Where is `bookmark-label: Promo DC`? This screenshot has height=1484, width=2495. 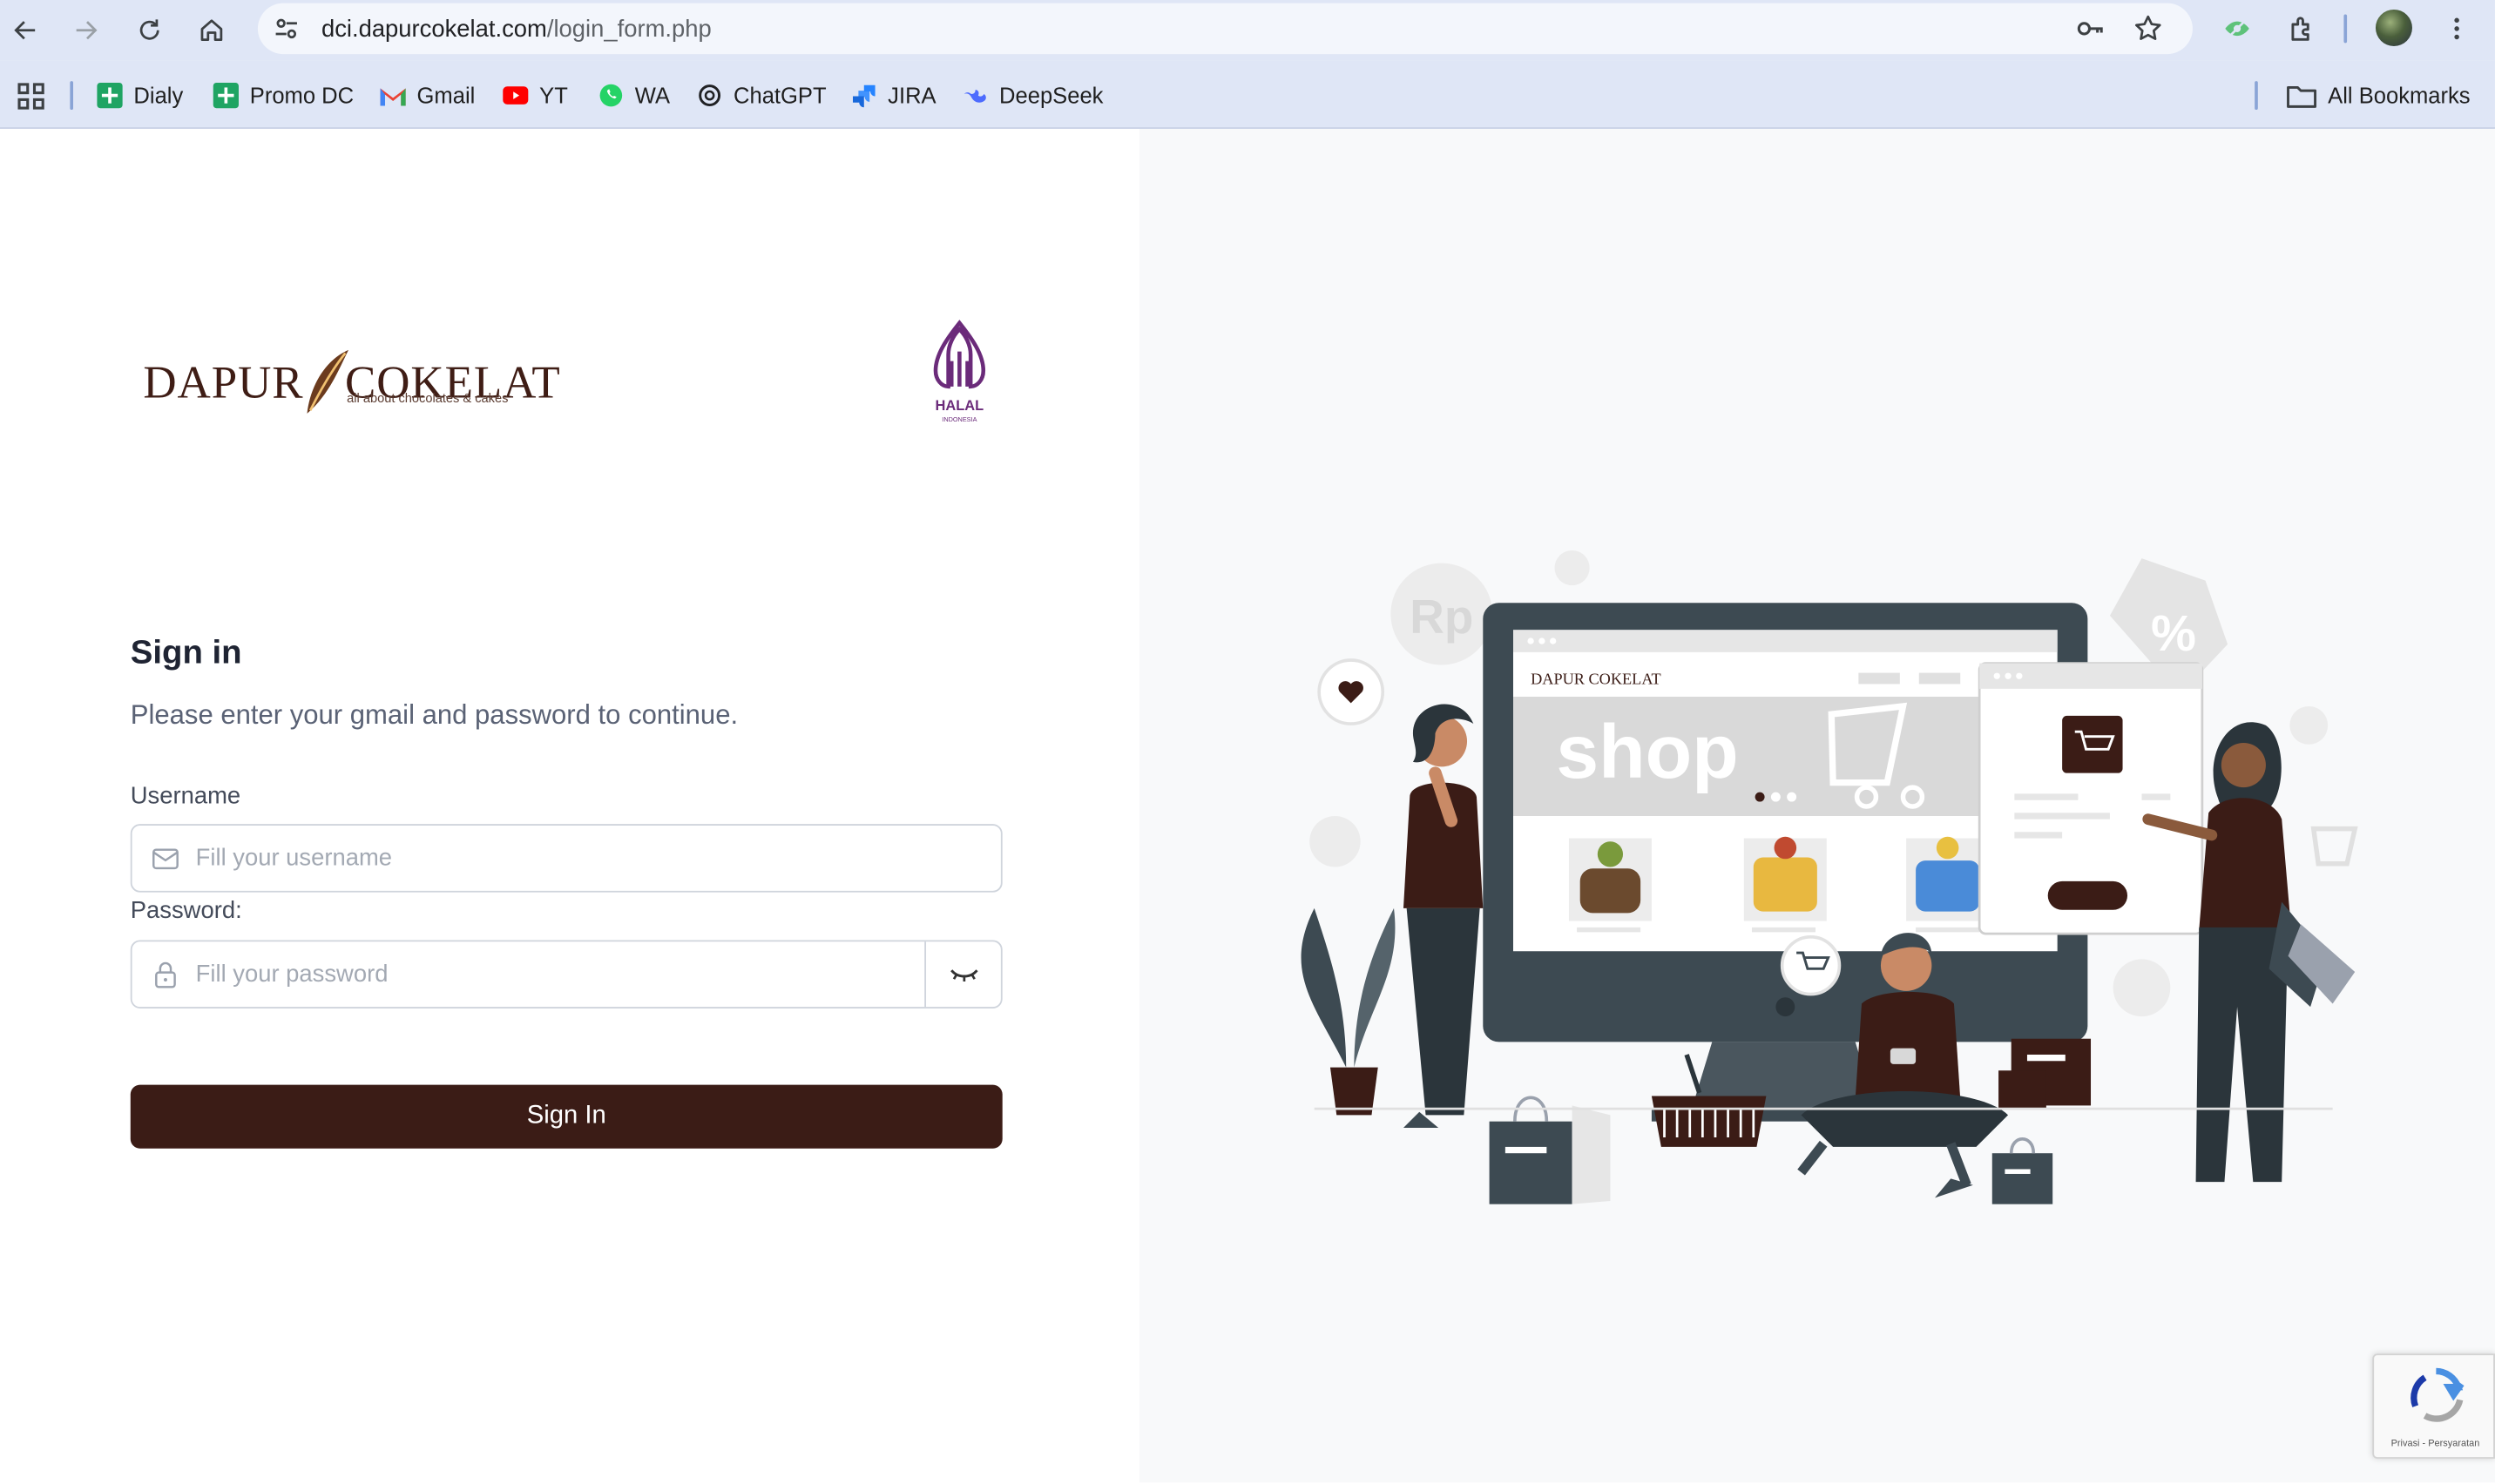 bookmark-label: Promo DC is located at coordinates (302, 95).